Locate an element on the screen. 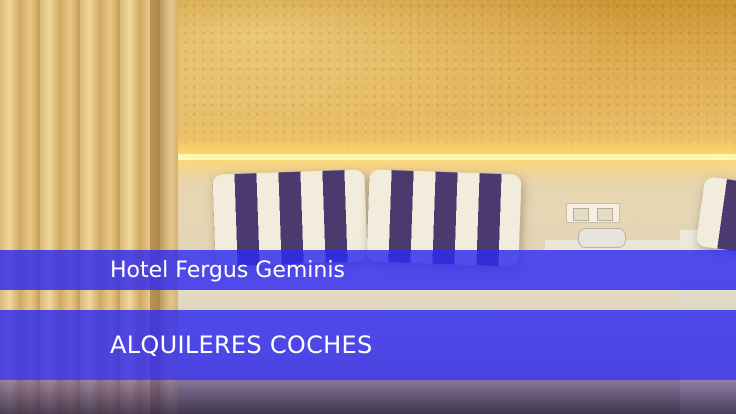 Image resolution: width=736 pixels, height=414 pixels. led-light-strip is located at coordinates (453, 157).